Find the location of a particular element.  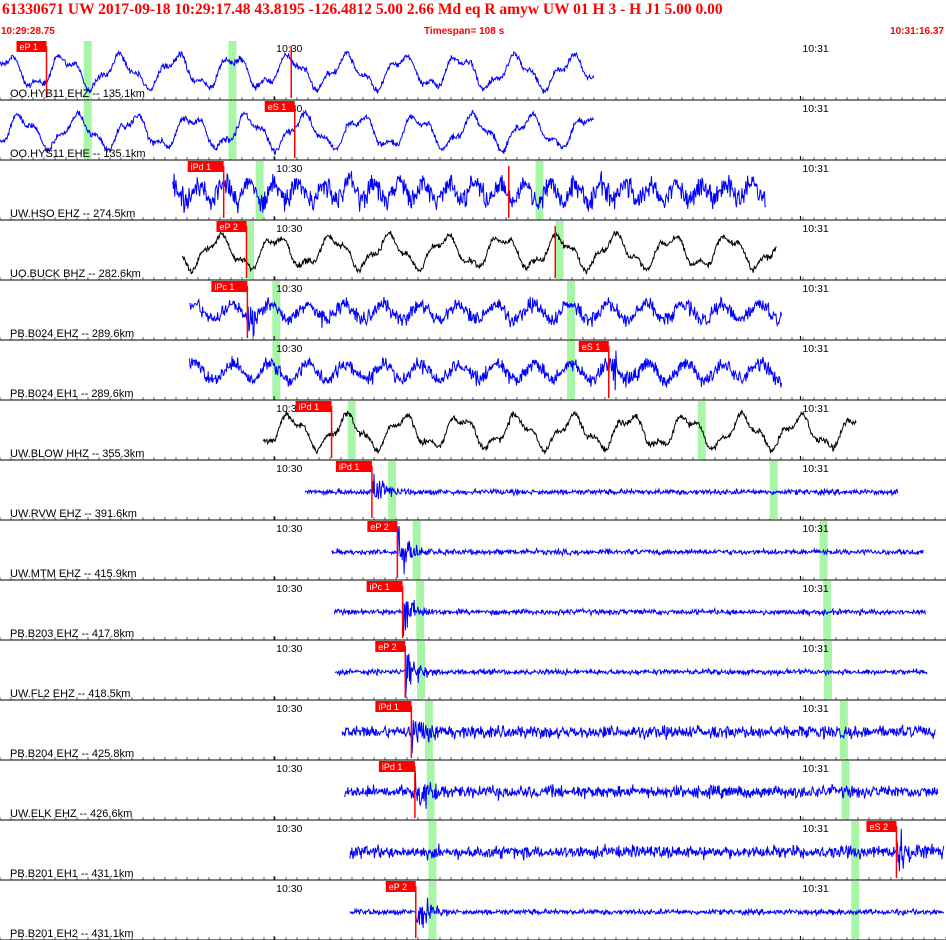

waveform-trace is located at coordinates (479, 252).